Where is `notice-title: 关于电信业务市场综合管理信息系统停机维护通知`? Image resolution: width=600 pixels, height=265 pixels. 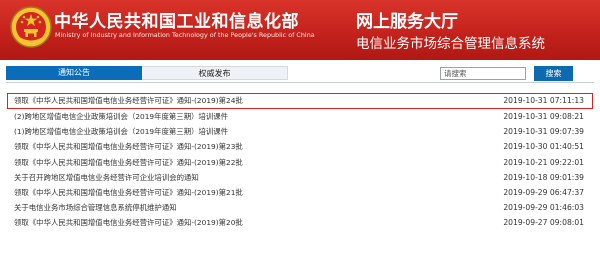
notice-title: 关于电信业务市场综合管理信息系统停机维护通知 is located at coordinates (95, 207).